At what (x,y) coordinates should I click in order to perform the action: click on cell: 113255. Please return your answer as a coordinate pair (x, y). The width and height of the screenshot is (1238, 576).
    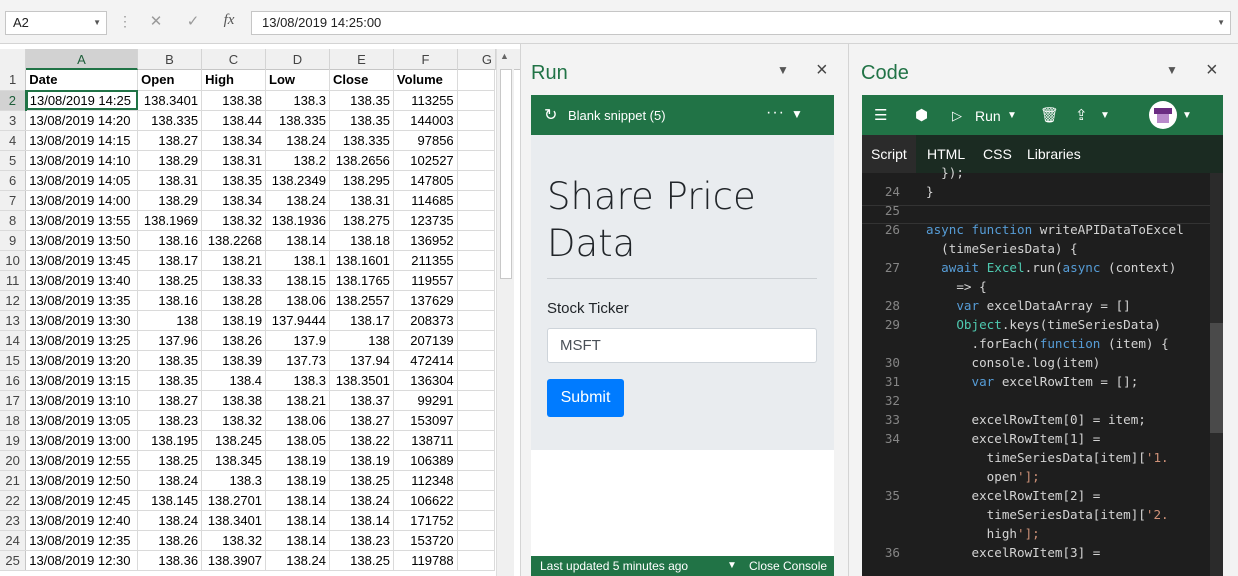
    Looking at the image, I should click on (425, 100).